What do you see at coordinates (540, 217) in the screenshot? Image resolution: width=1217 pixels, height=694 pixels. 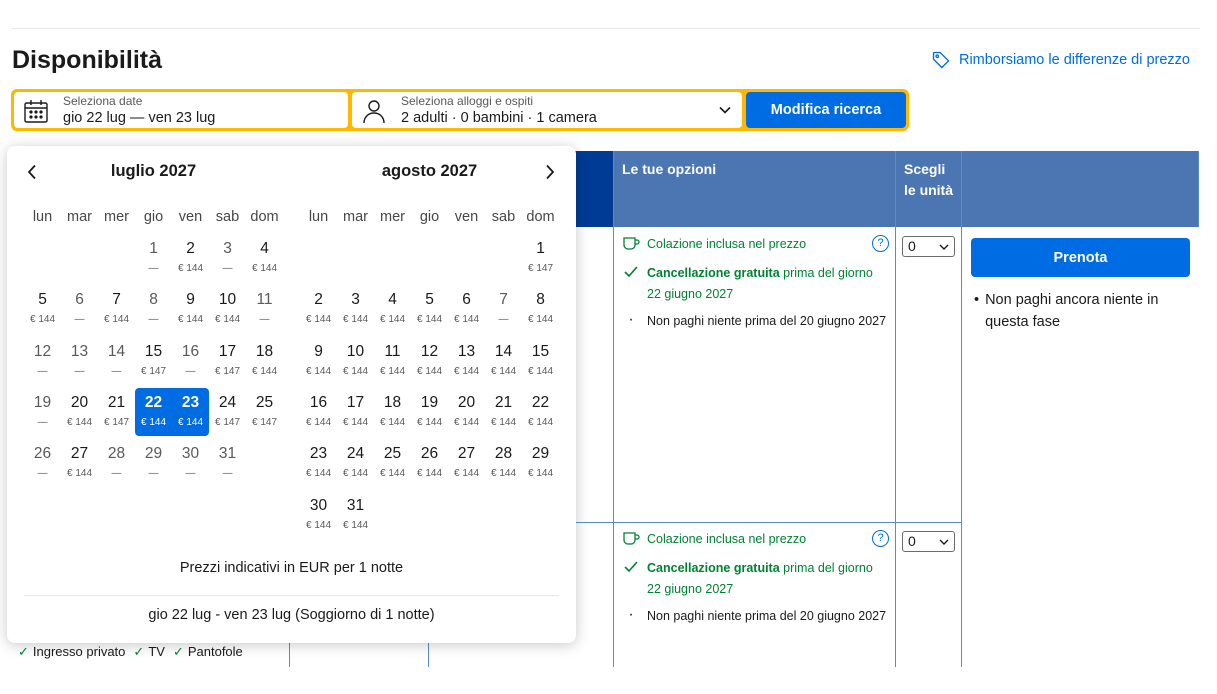 I see `weekday-label: dom` at bounding box center [540, 217].